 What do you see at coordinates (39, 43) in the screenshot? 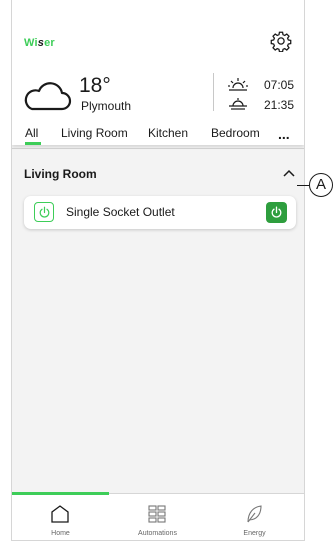
I see `app-logo: Wiser` at bounding box center [39, 43].